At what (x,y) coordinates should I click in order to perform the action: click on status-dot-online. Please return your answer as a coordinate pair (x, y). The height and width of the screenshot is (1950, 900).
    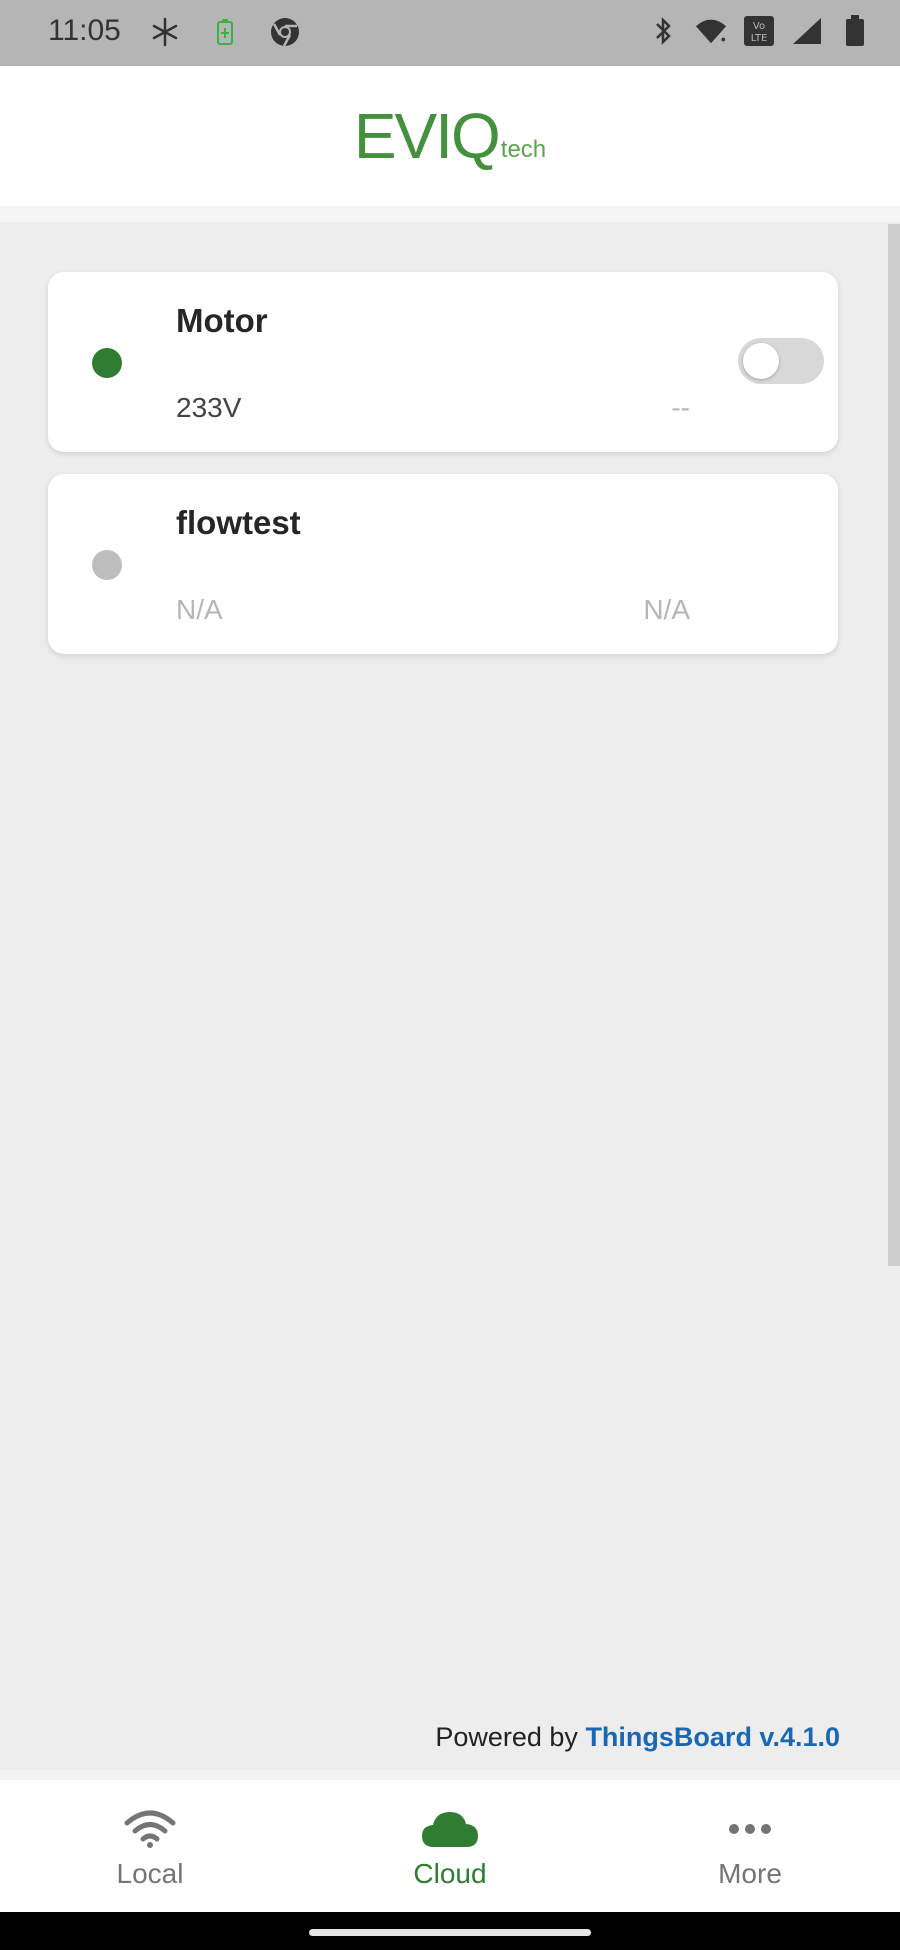
    Looking at the image, I should click on (107, 363).